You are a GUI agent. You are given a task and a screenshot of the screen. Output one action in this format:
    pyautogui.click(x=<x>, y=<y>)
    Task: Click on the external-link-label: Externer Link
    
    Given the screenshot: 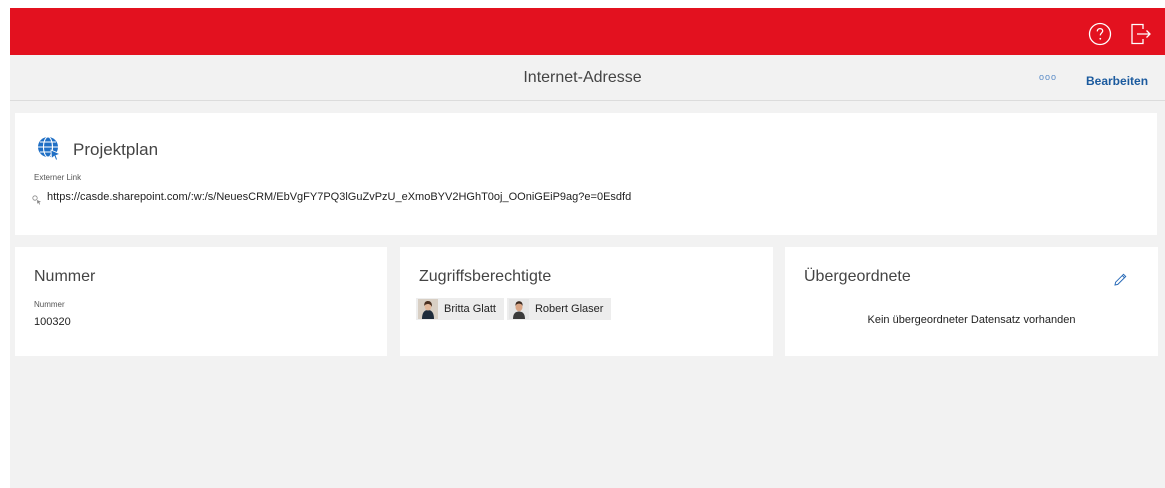 What is the action you would take?
    pyautogui.click(x=58, y=177)
    